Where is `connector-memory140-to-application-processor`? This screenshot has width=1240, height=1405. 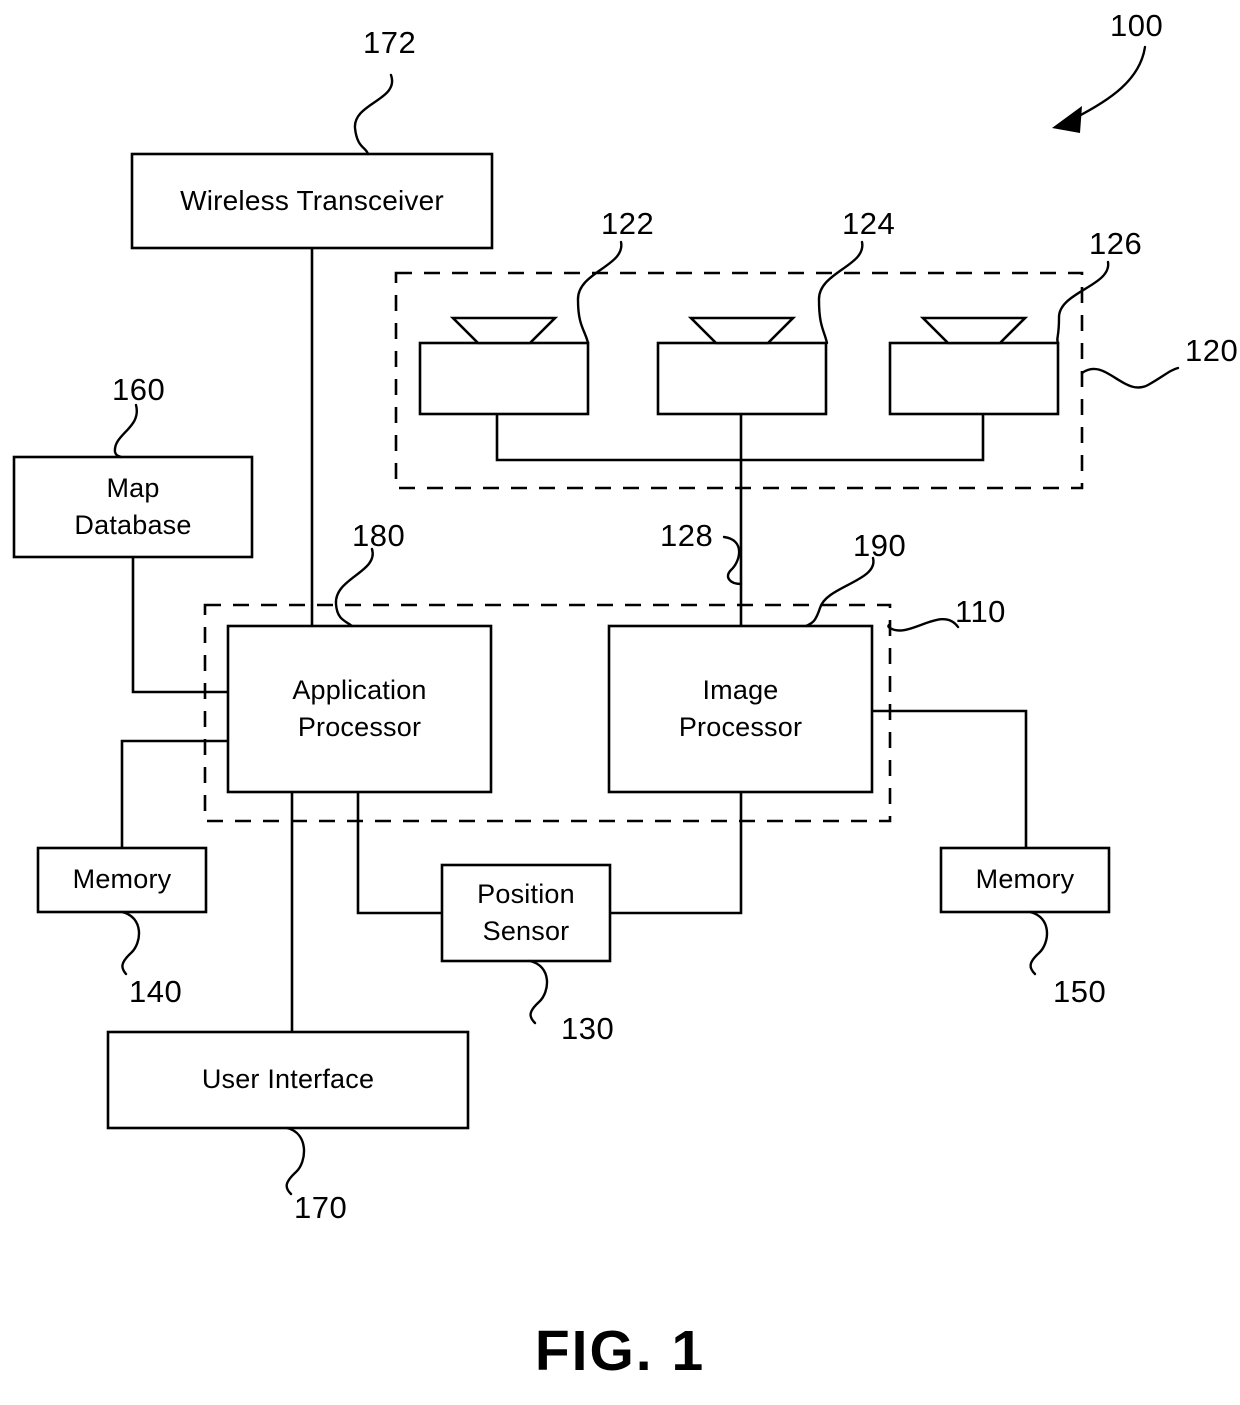
connector-memory140-to-application-processor is located at coordinates (175, 794).